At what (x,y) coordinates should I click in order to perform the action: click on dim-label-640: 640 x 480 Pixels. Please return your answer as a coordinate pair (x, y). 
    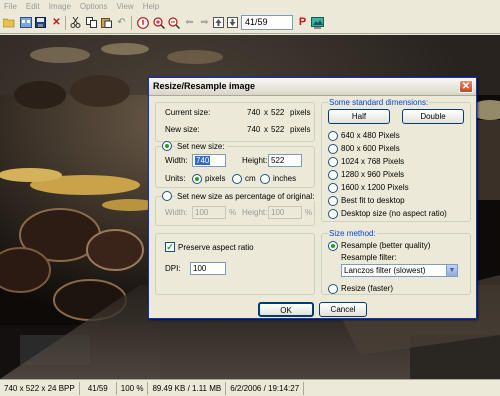
    Looking at the image, I should click on (370, 135).